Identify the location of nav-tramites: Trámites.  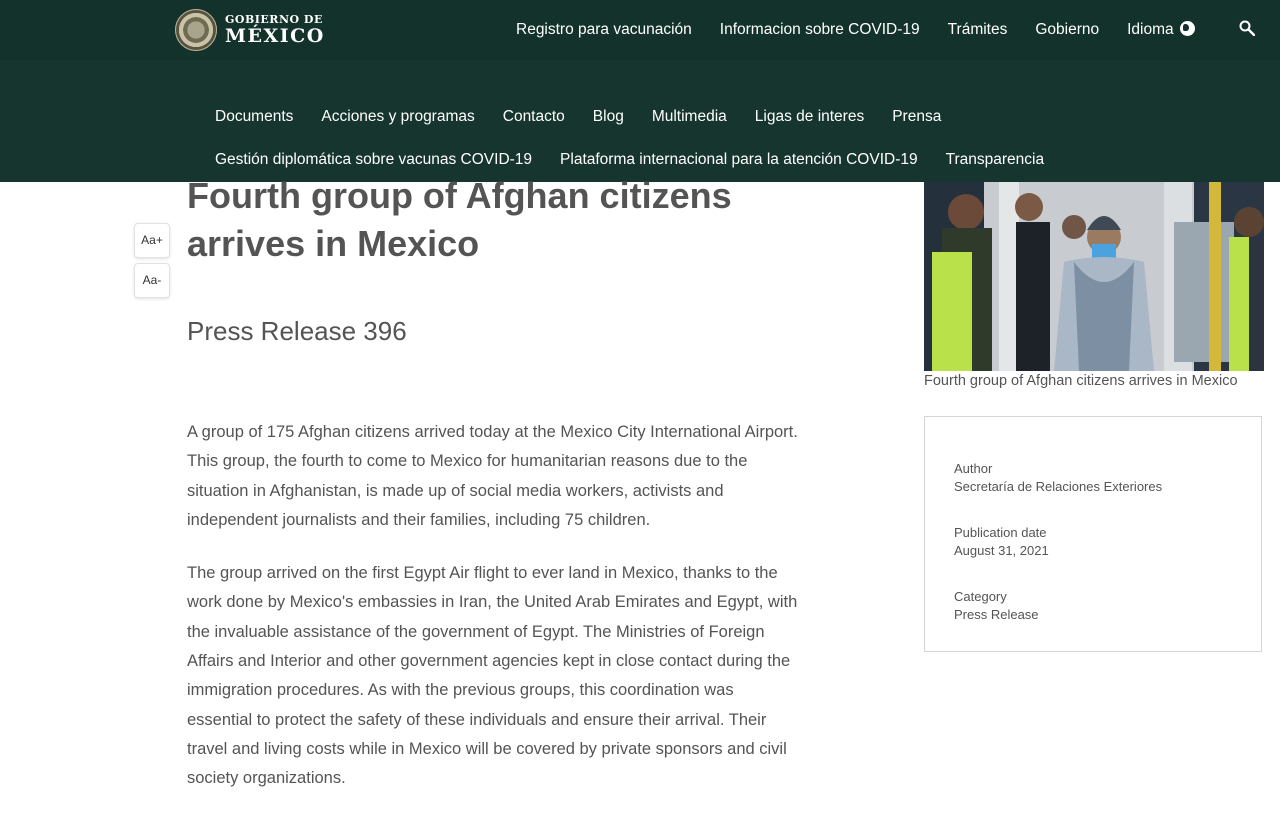
(978, 30).